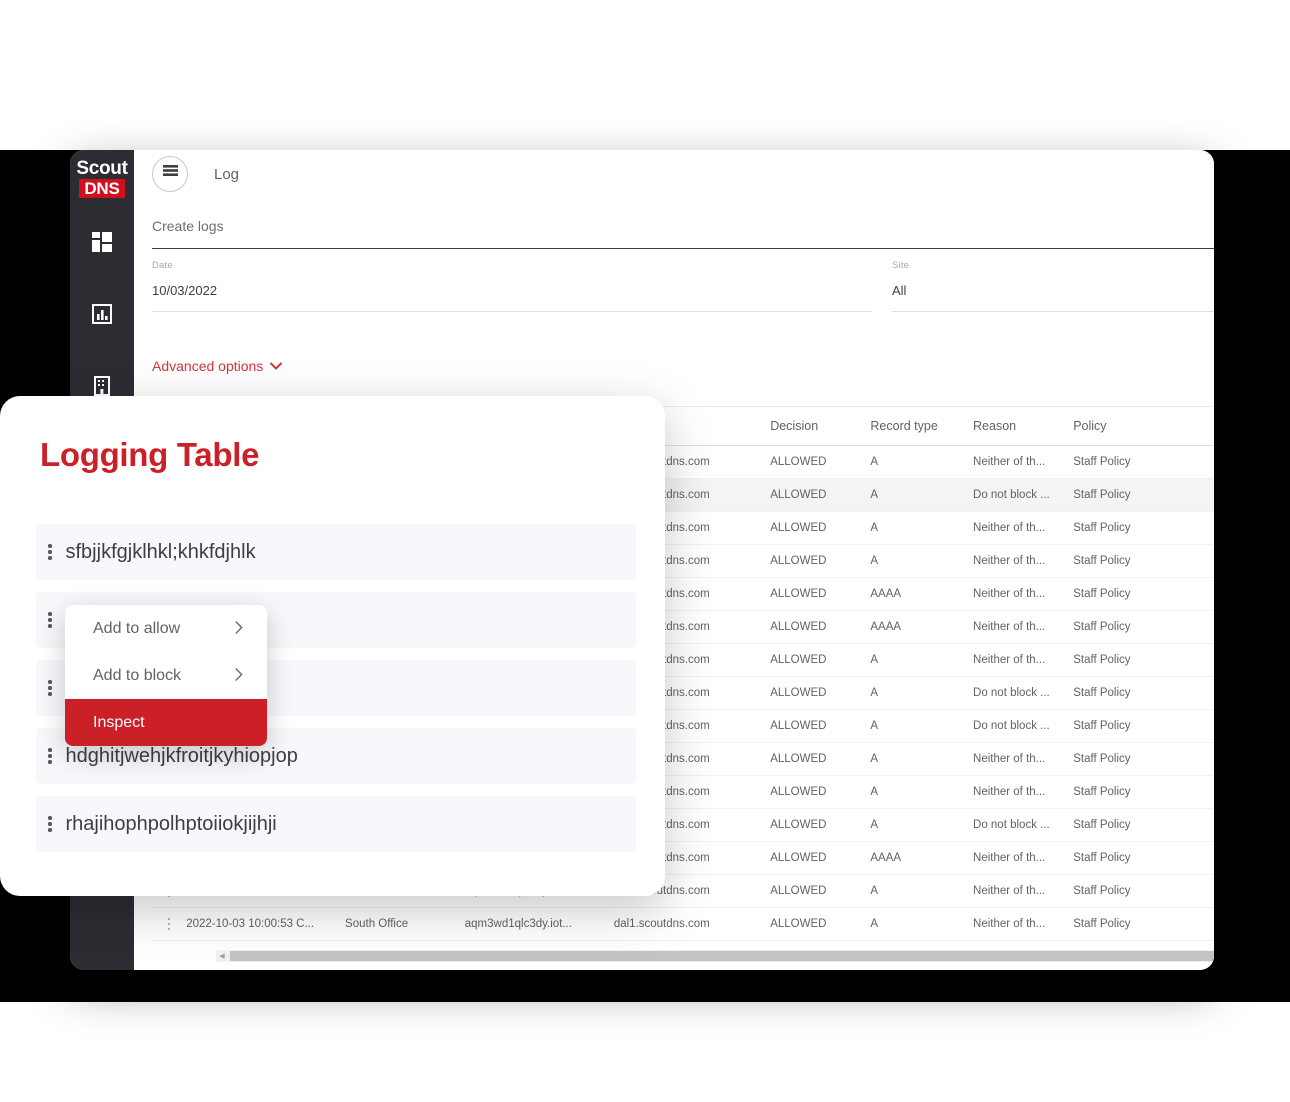 This screenshot has height=1102, width=1290. Describe the element at coordinates (102, 386) in the screenshot. I see `building-icon` at that location.